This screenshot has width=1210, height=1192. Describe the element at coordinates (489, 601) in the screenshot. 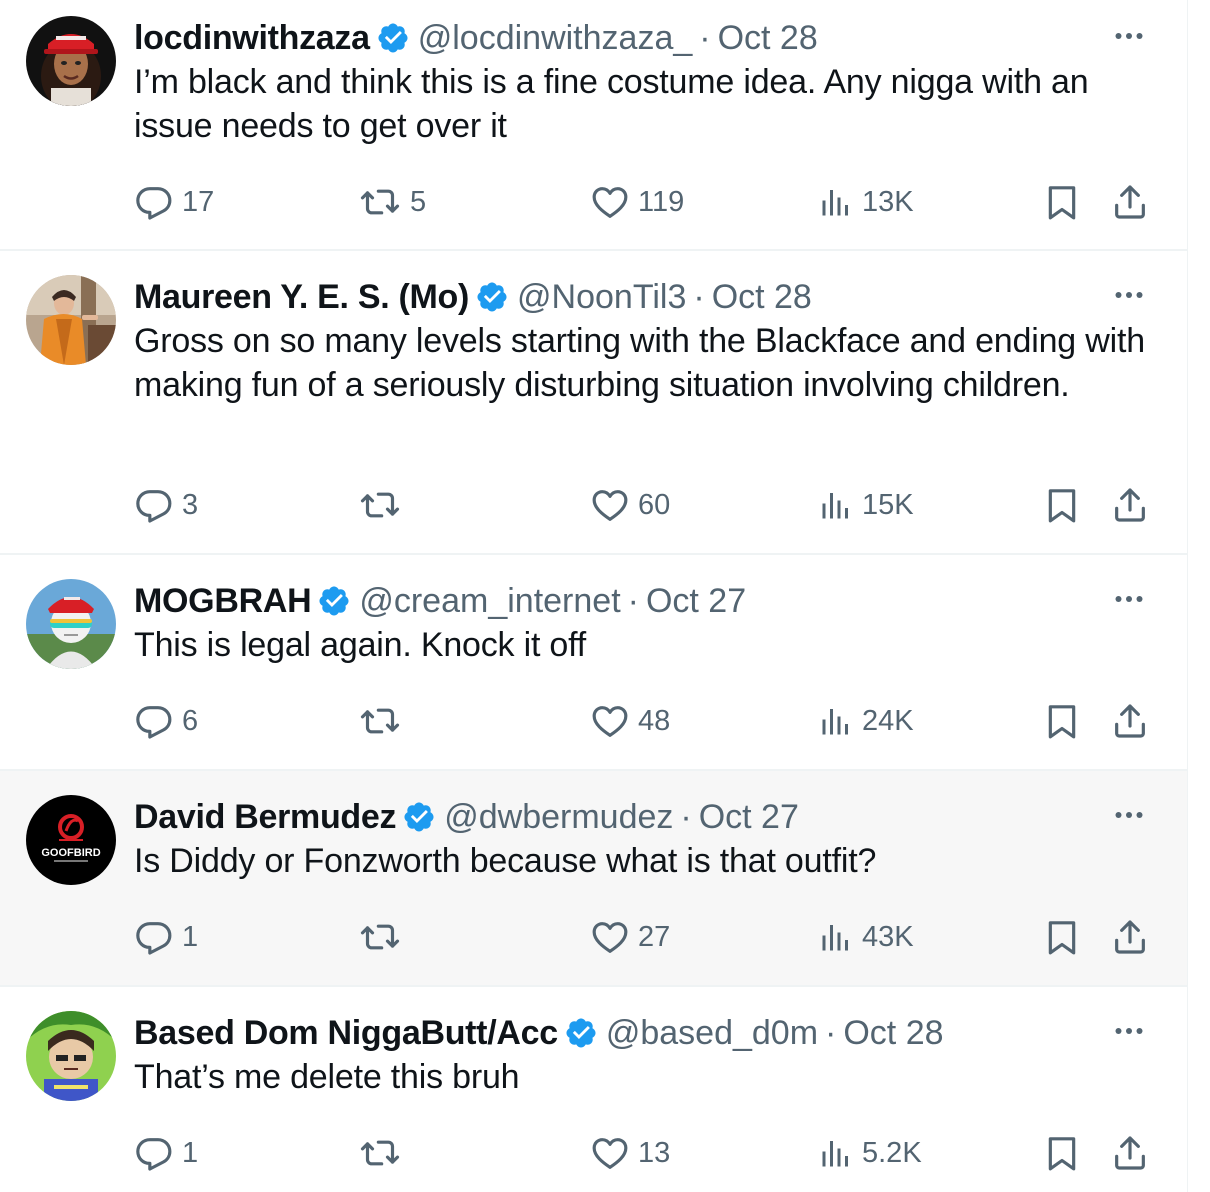

I see `handle: @cream_internet` at that location.